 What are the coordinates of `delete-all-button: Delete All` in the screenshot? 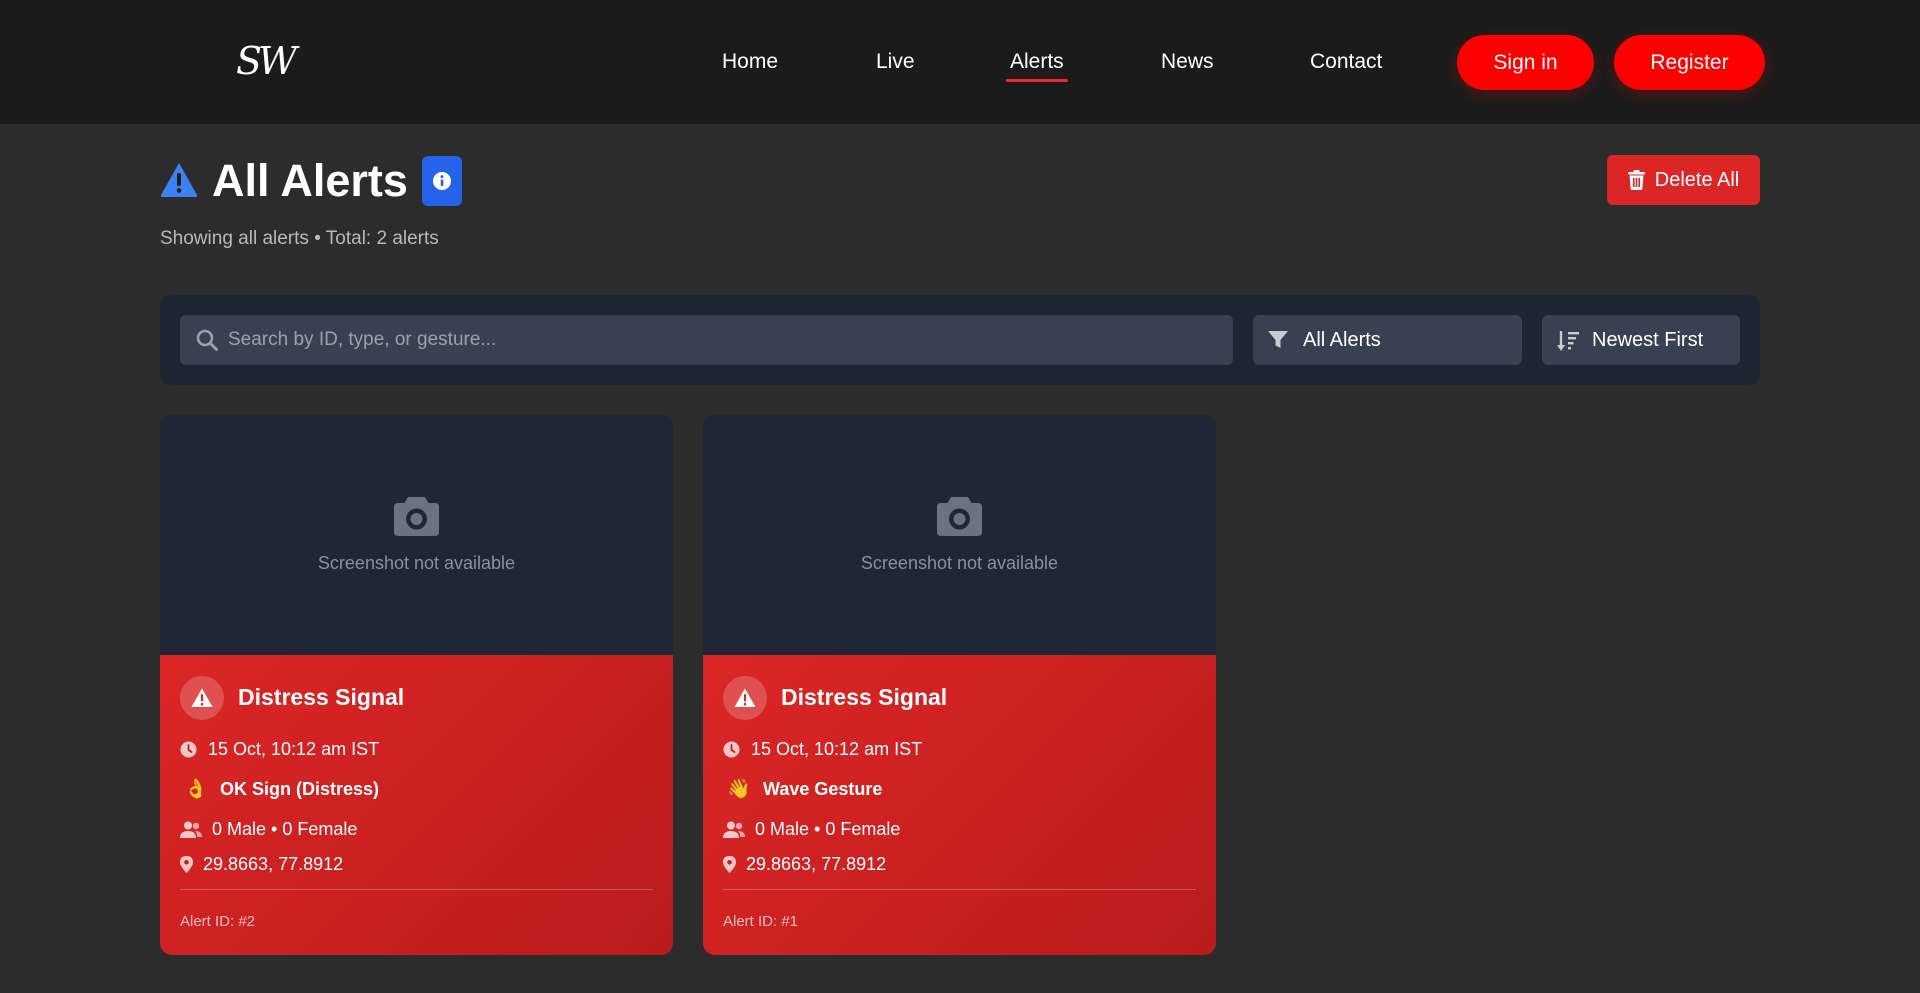 It's located at (1683, 180).